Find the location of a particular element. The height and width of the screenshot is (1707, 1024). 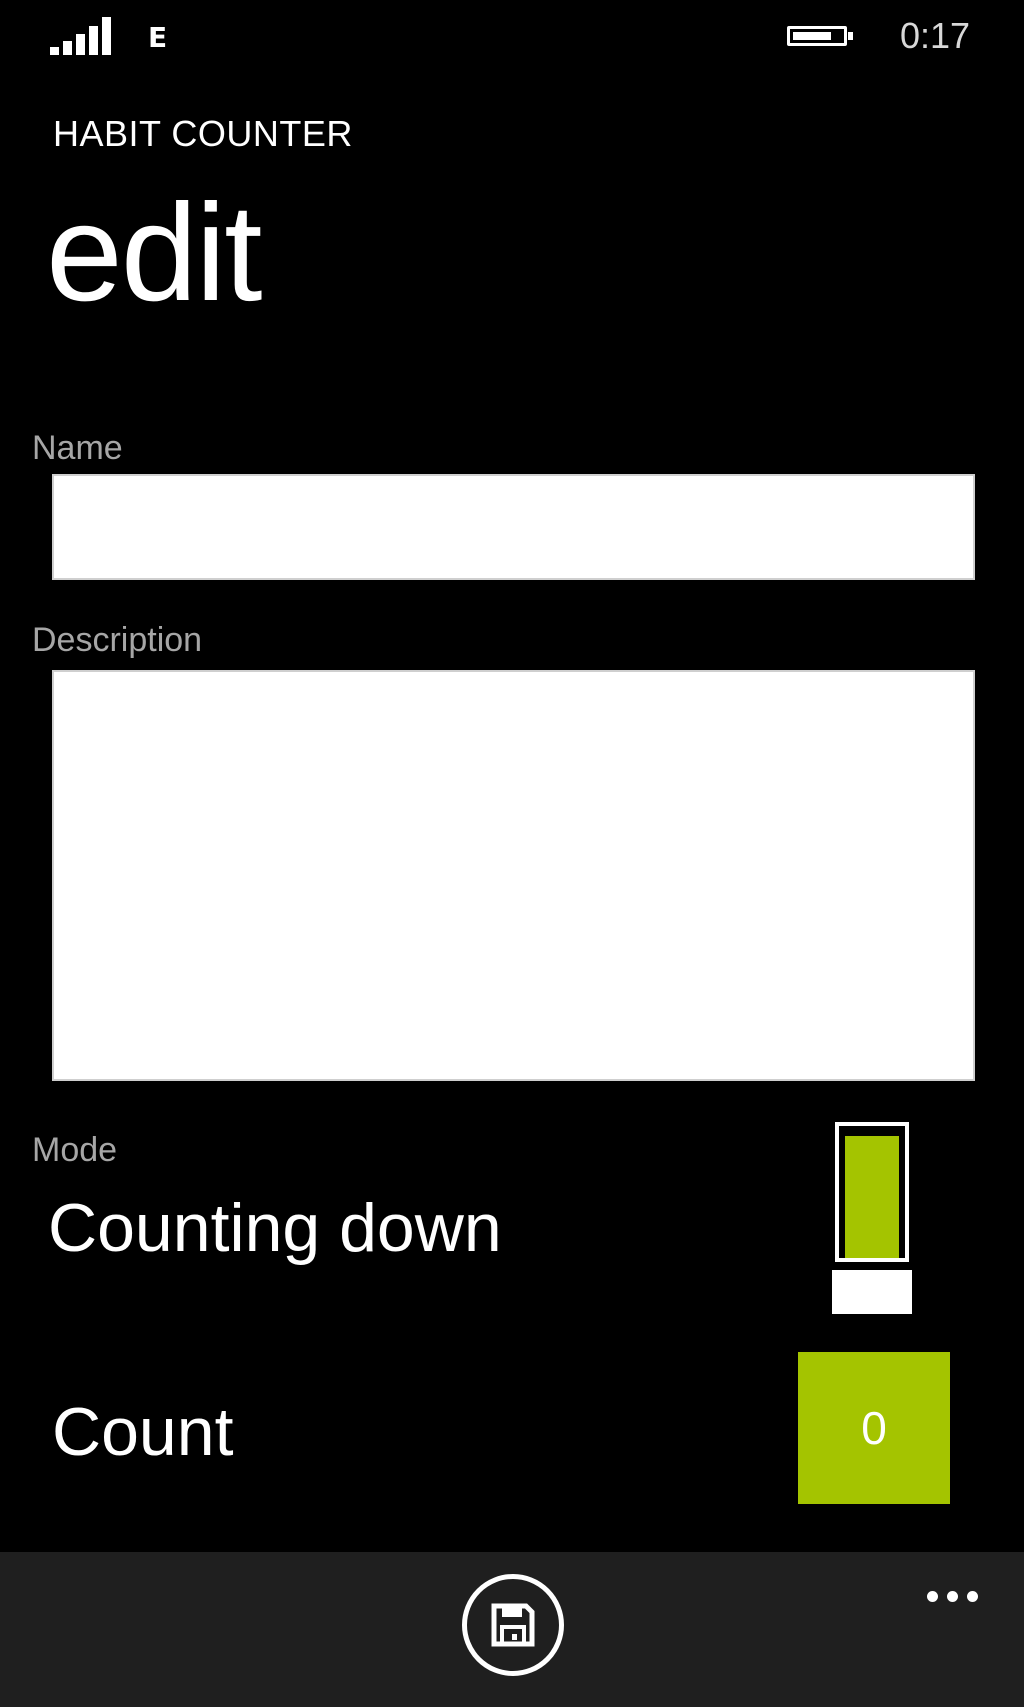

app-title: HABIT COUNTER is located at coordinates (203, 133).